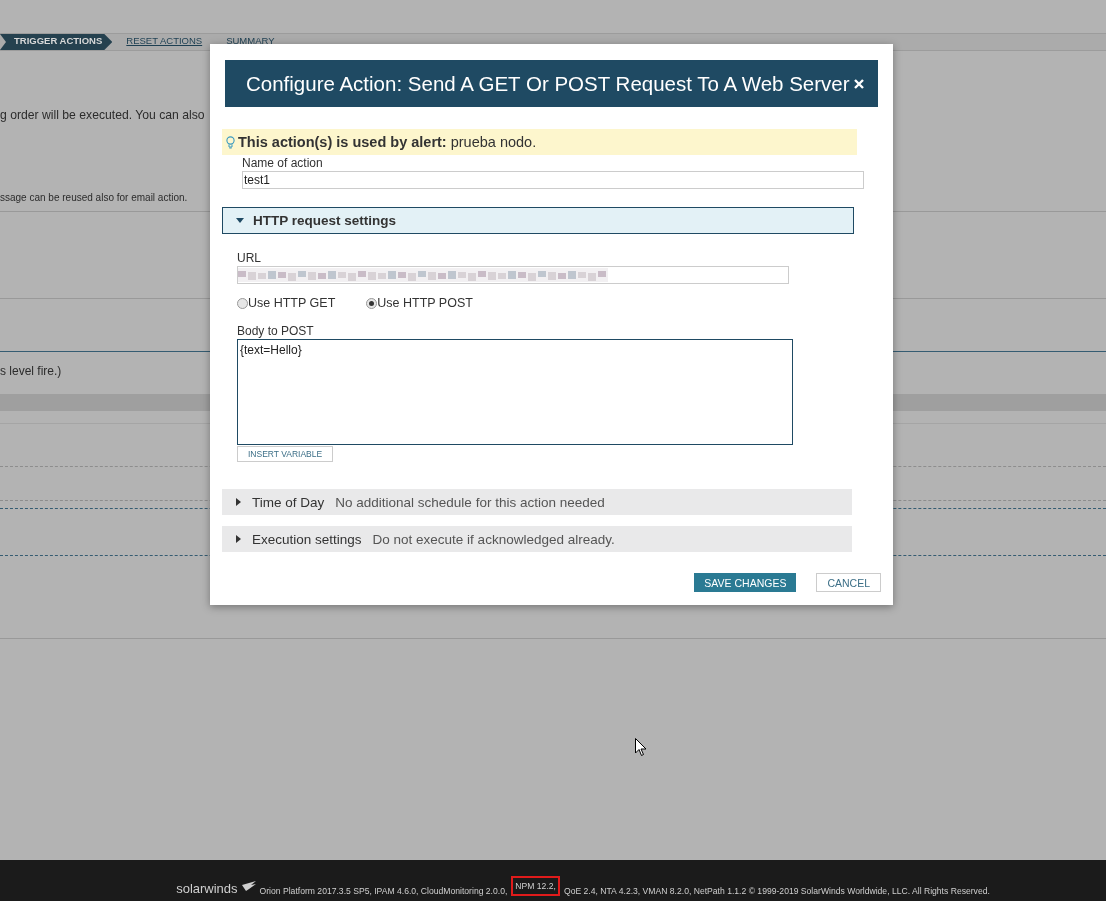 The width and height of the screenshot is (1106, 901). I want to click on section-header: HTTP request settings, so click(538, 220).